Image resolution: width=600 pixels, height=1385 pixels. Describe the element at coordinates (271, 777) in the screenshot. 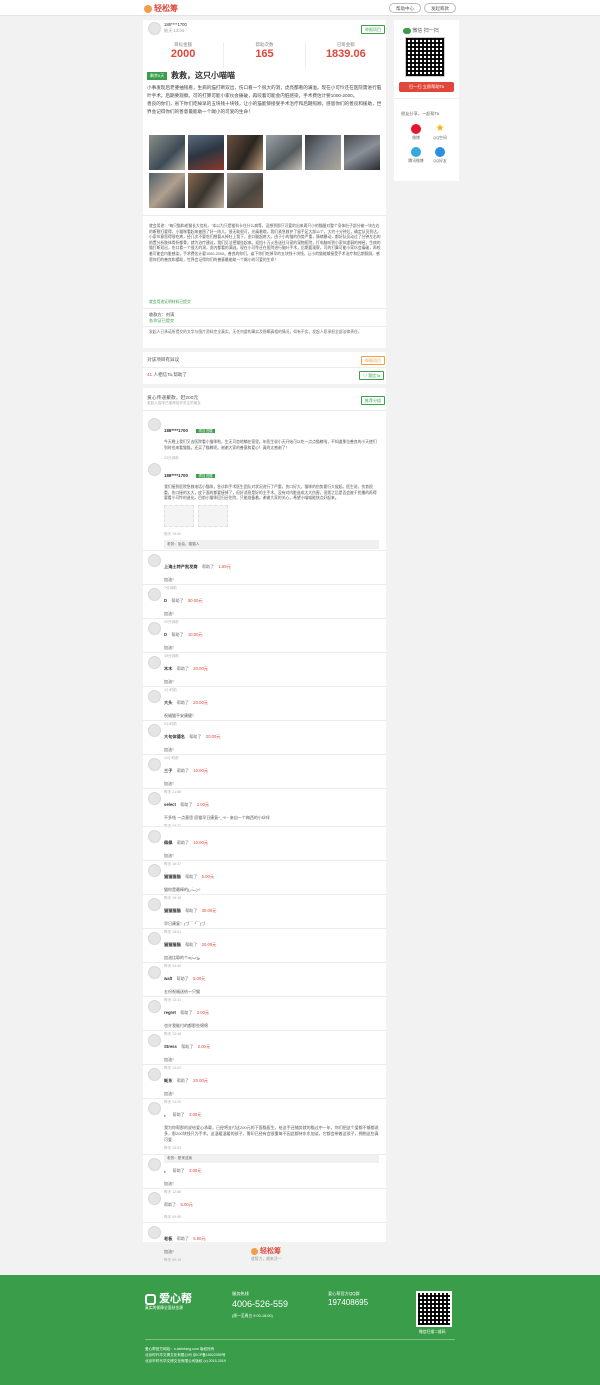

I see `donation-item: 三子 帮助了 10.00元 加油！ 昨天 21:58` at that location.